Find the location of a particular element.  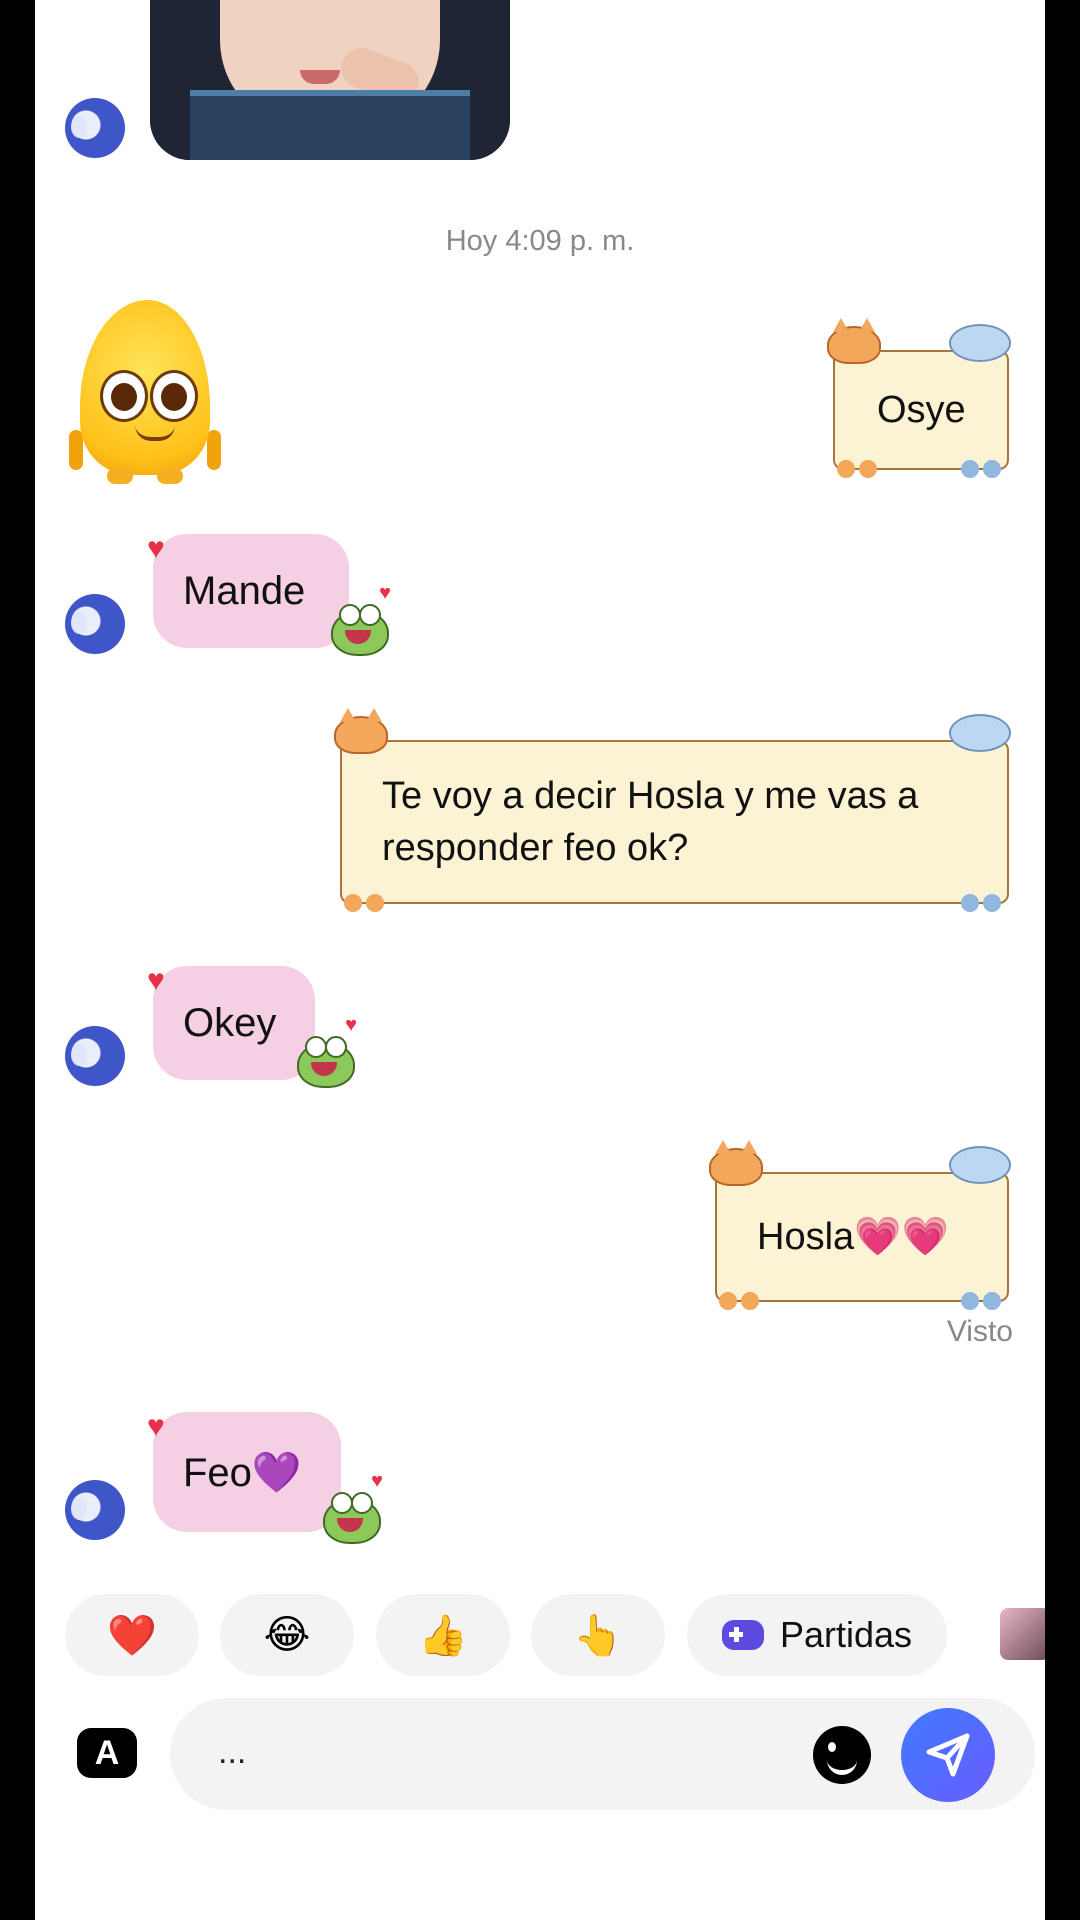

quick-reply-heart: ❤️ is located at coordinates (132, 1635).